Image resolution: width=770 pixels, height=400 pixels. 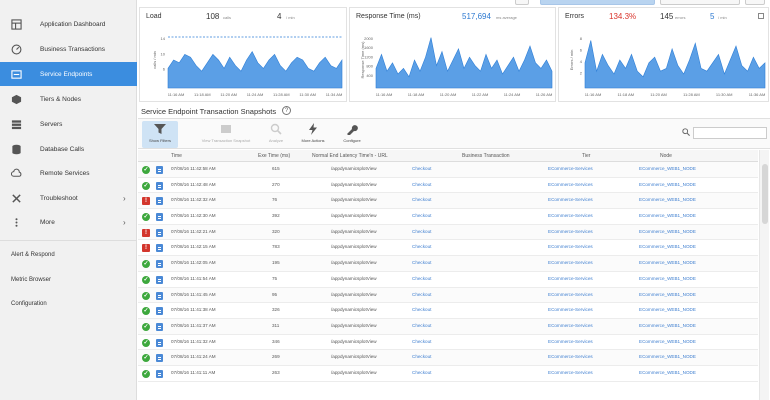 What do you see at coordinates (33, 255) in the screenshot?
I see `nav-alert-respond: Alert & Respond` at bounding box center [33, 255].